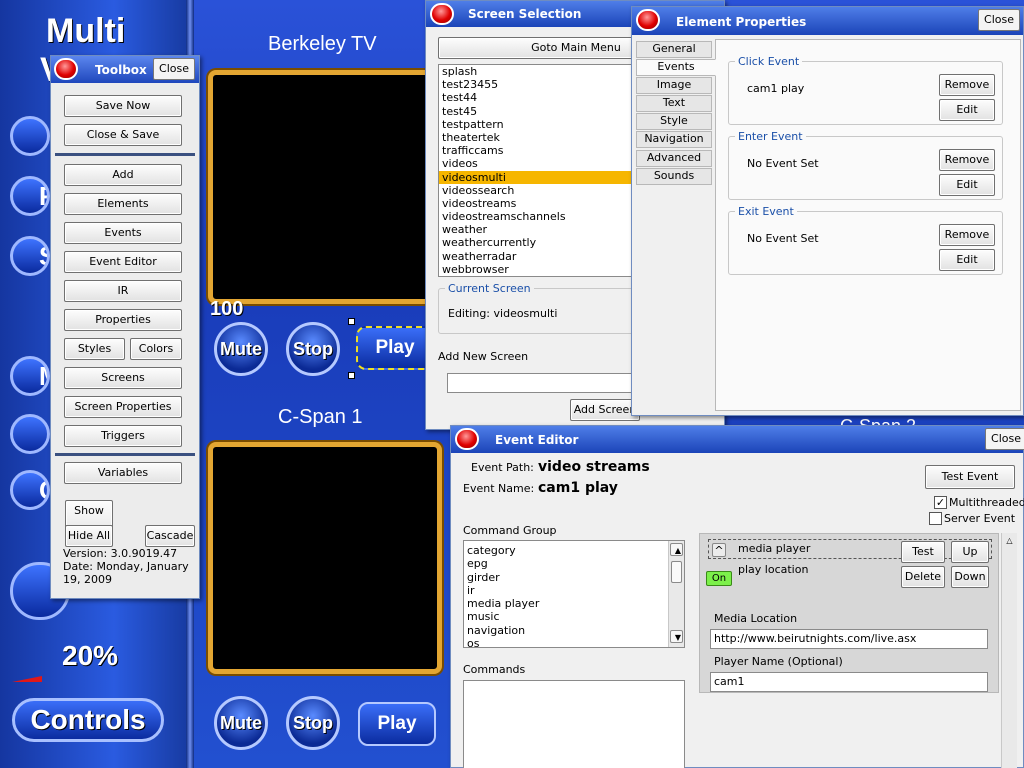 Image resolution: width=1024 pixels, height=768 pixels. I want to click on cascade-button: Cascade, so click(170, 536).